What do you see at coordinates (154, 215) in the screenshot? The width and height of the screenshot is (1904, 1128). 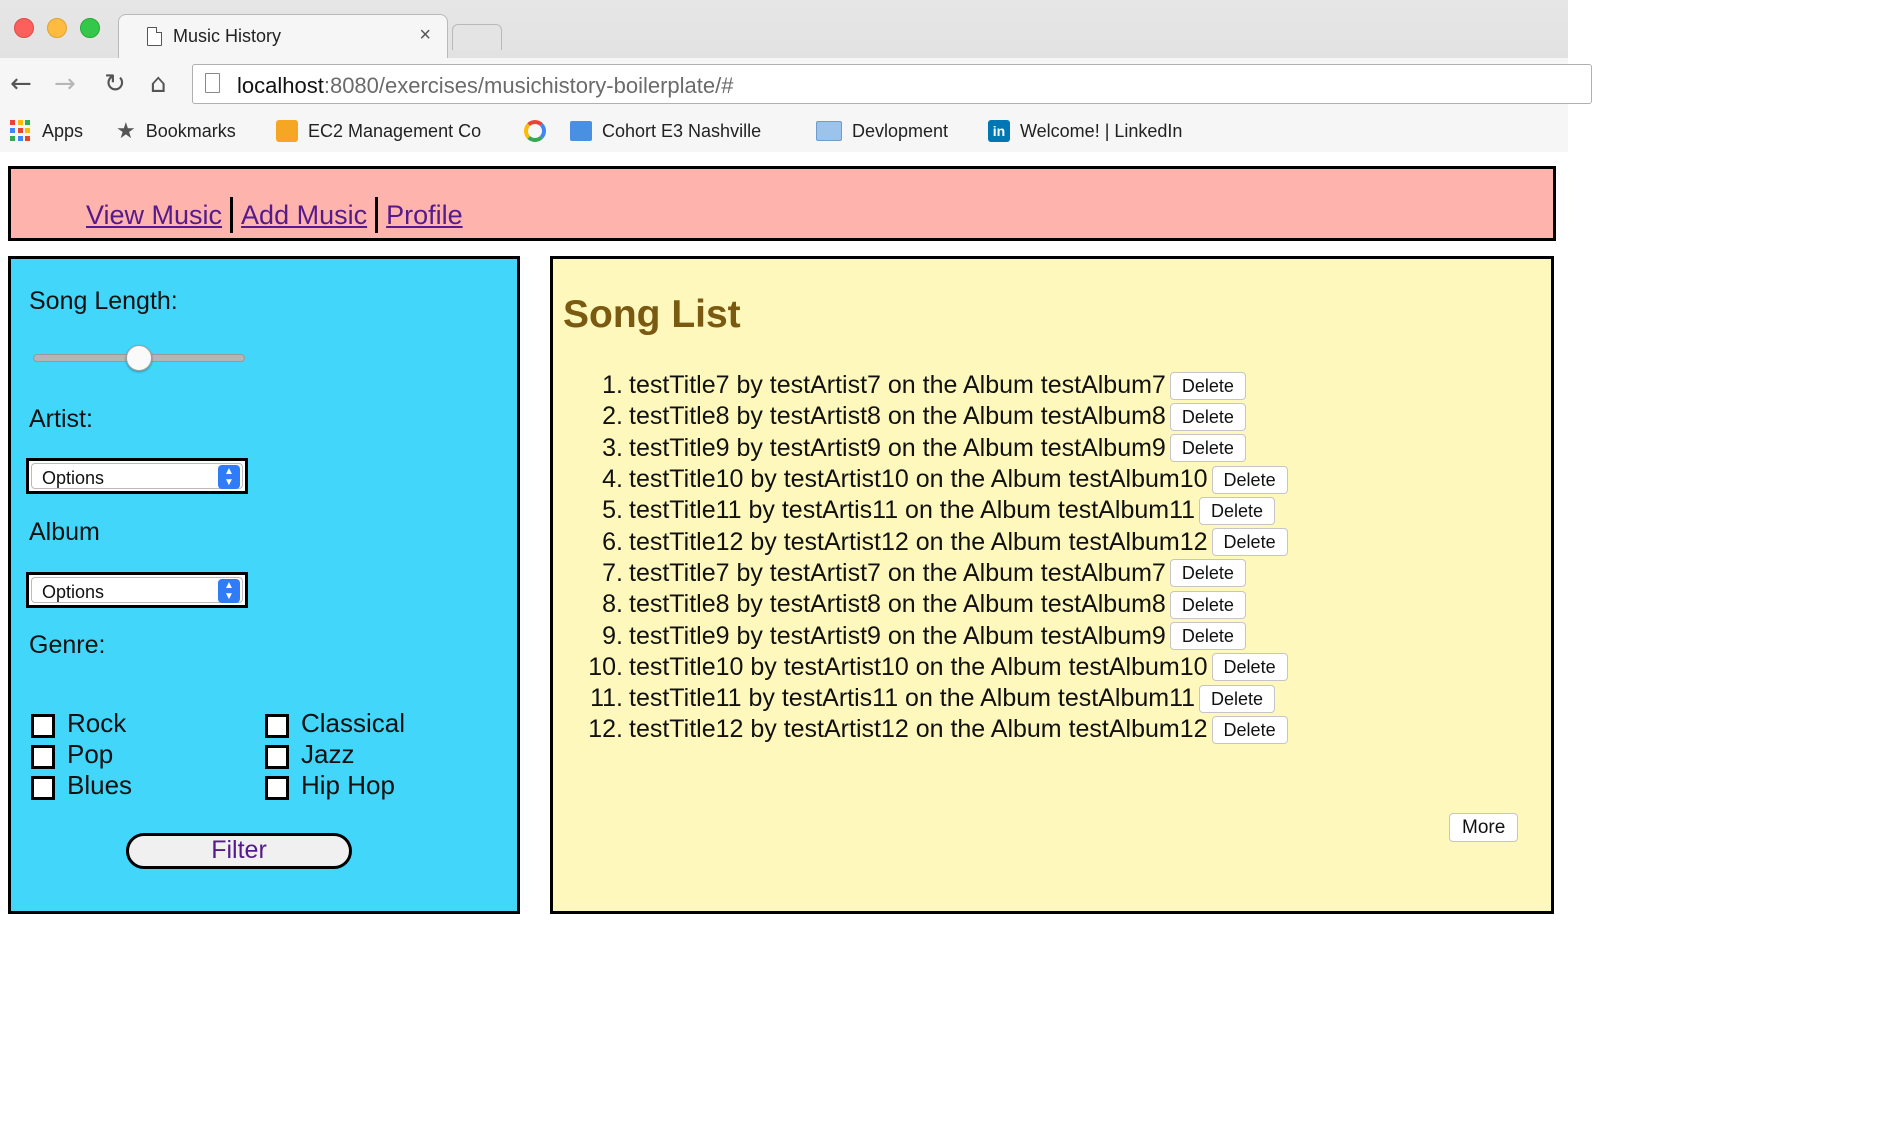 I see `nav-link-view-music: View Music` at bounding box center [154, 215].